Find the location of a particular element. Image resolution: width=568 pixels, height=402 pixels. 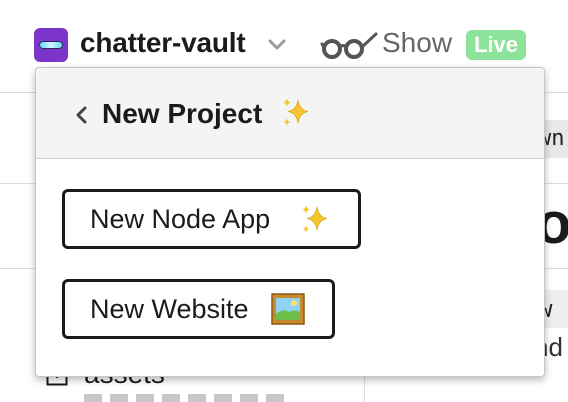

framed-picture-icon is located at coordinates (288, 309).